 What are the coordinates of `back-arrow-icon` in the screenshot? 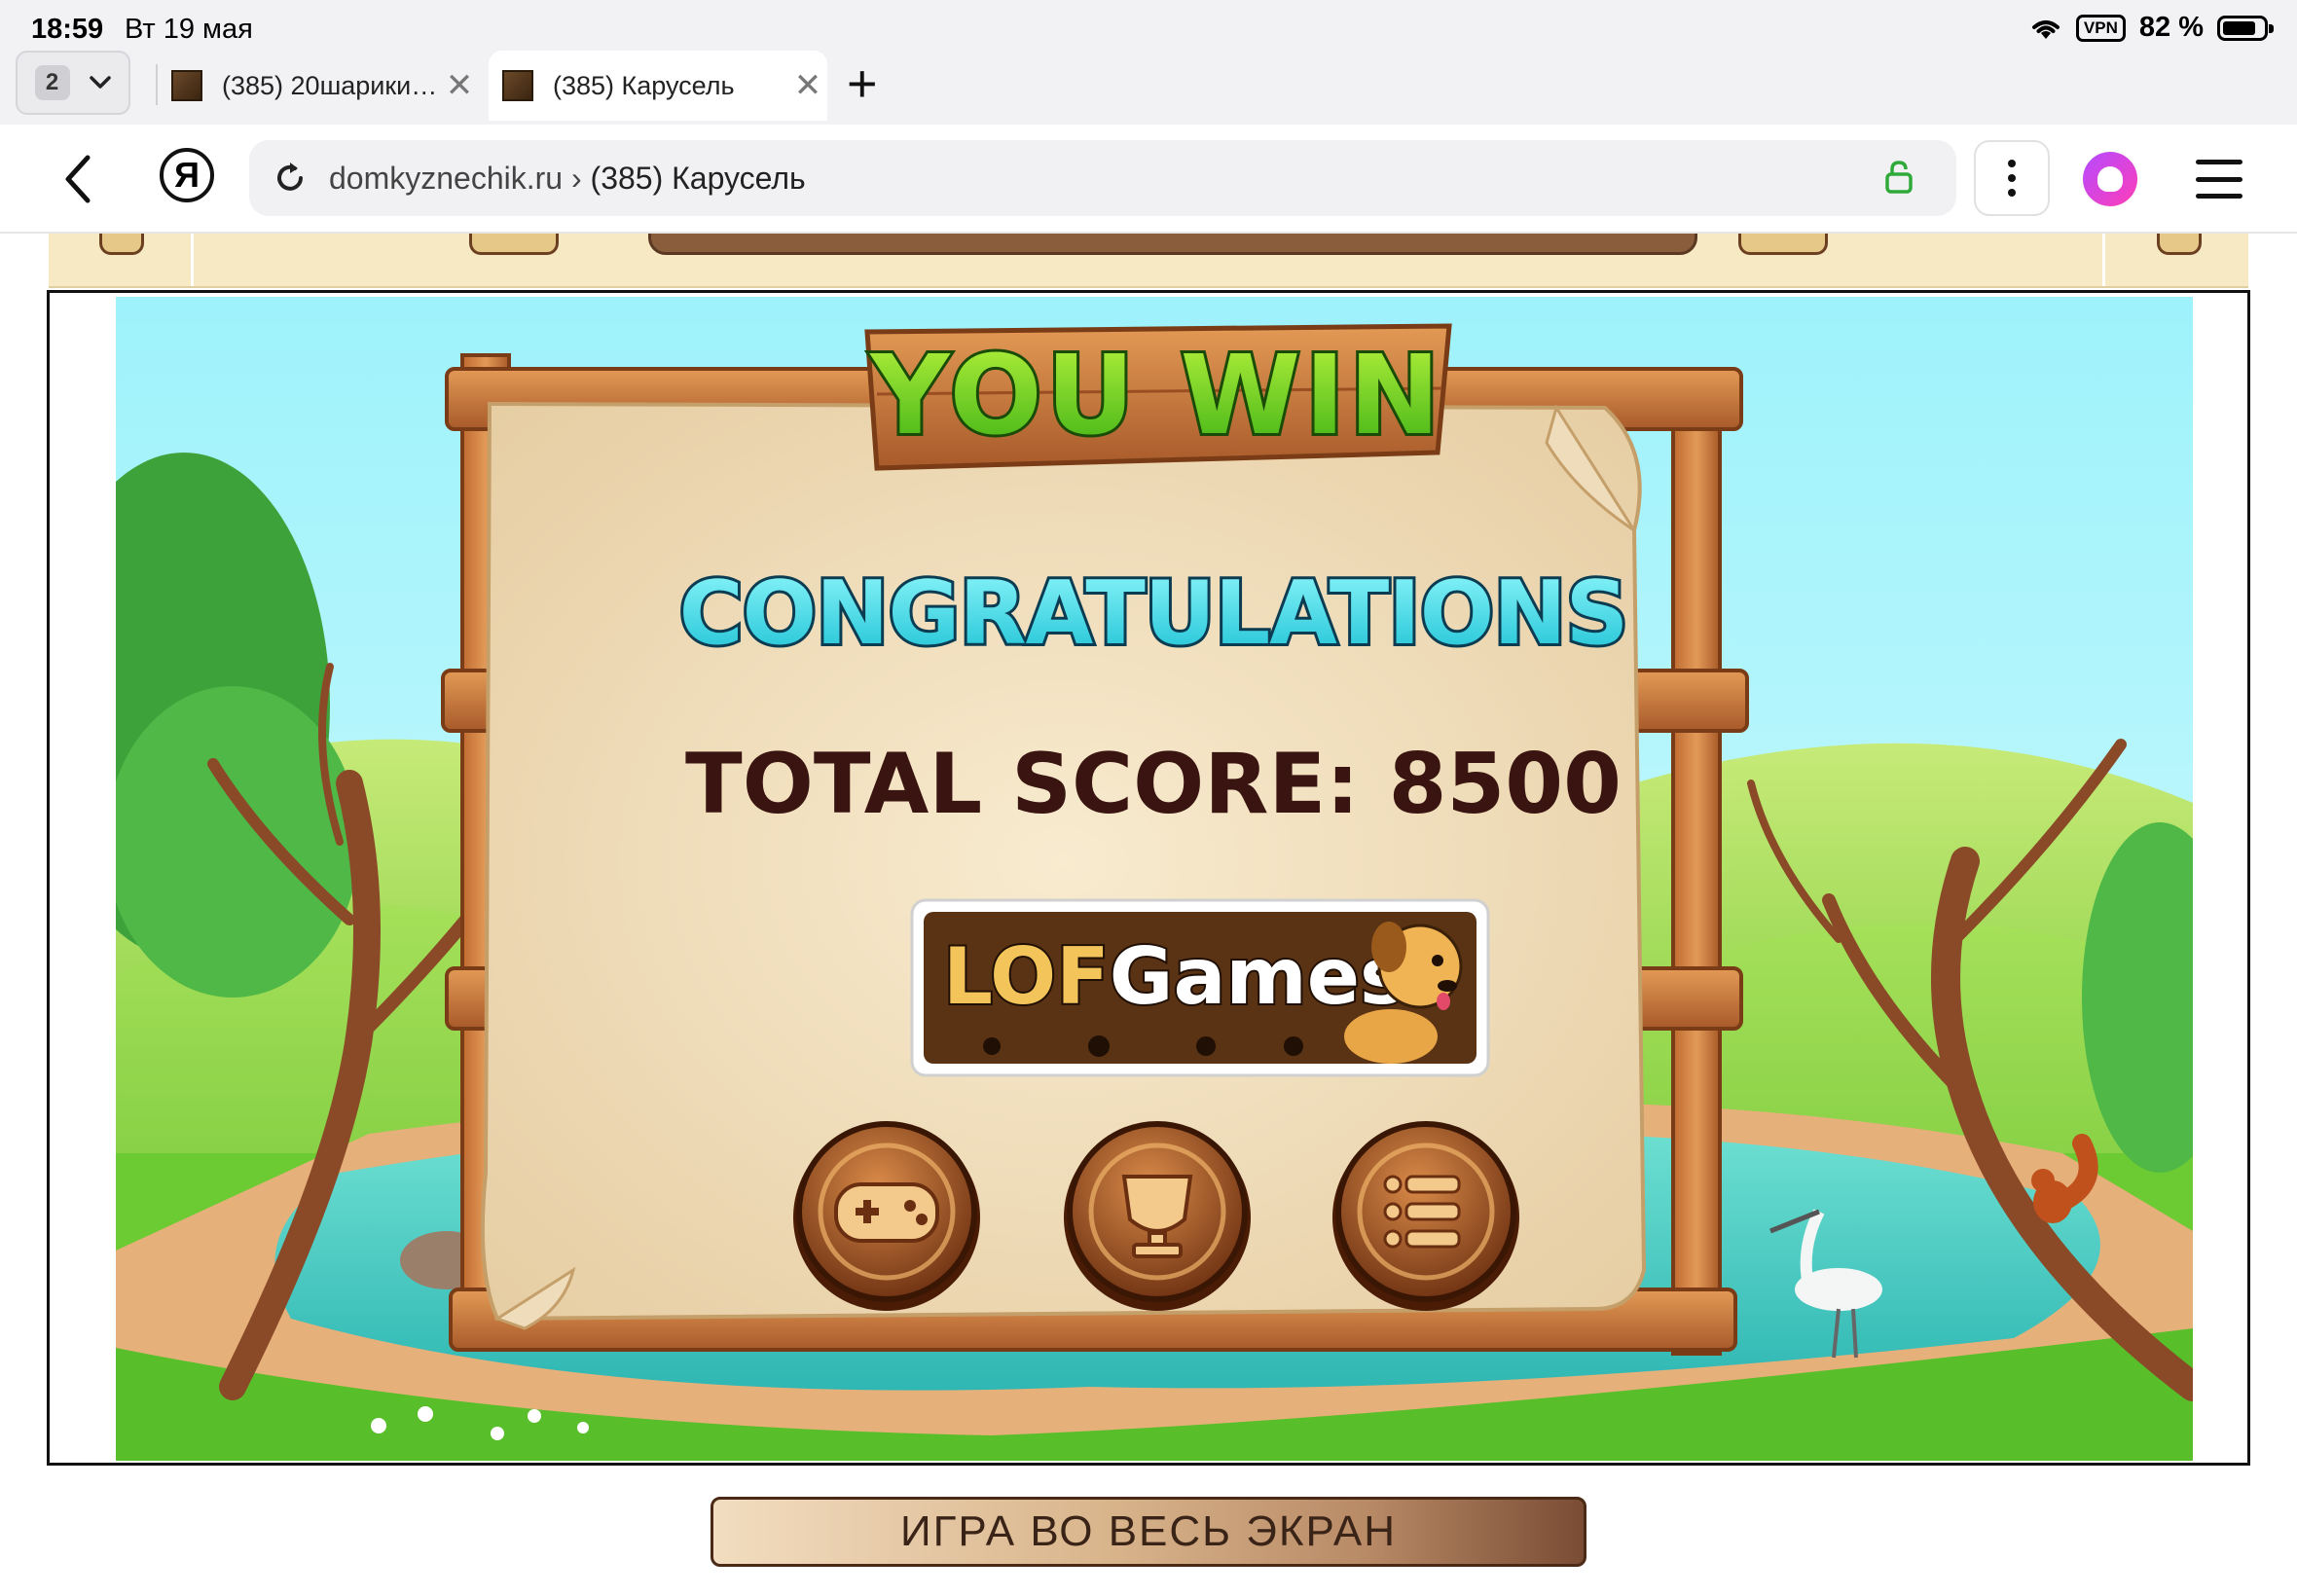 It's located at (78, 179).